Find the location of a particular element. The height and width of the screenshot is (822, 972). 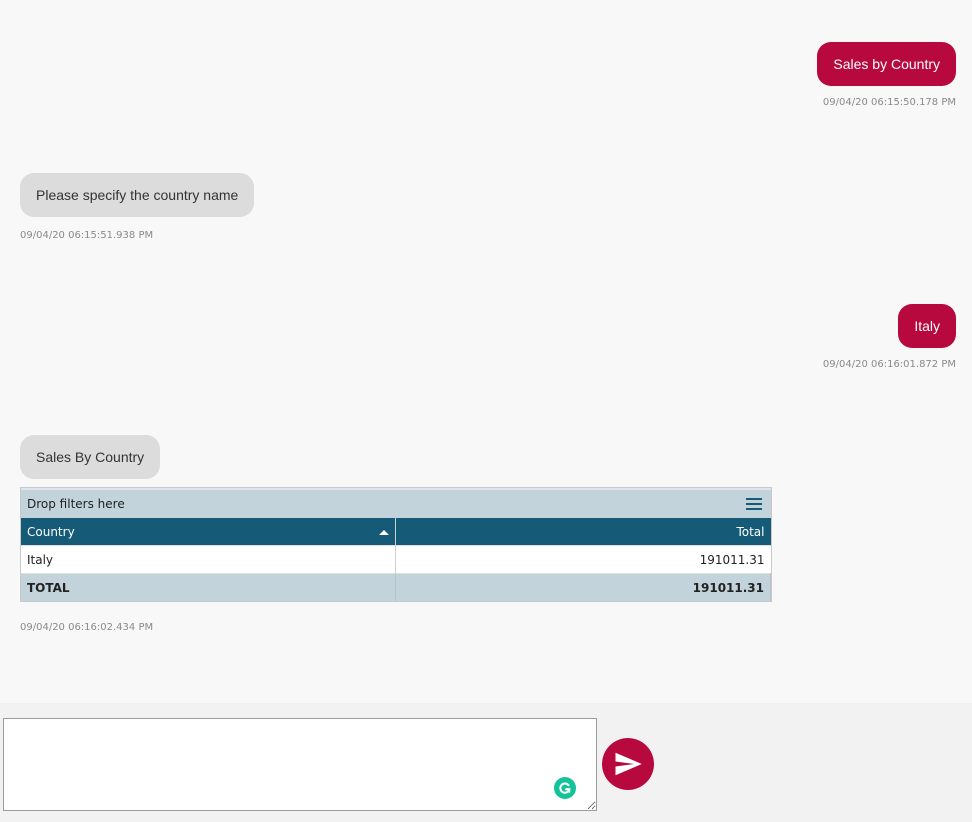

bot-message-bubble: Please specify the country name is located at coordinates (137, 195).